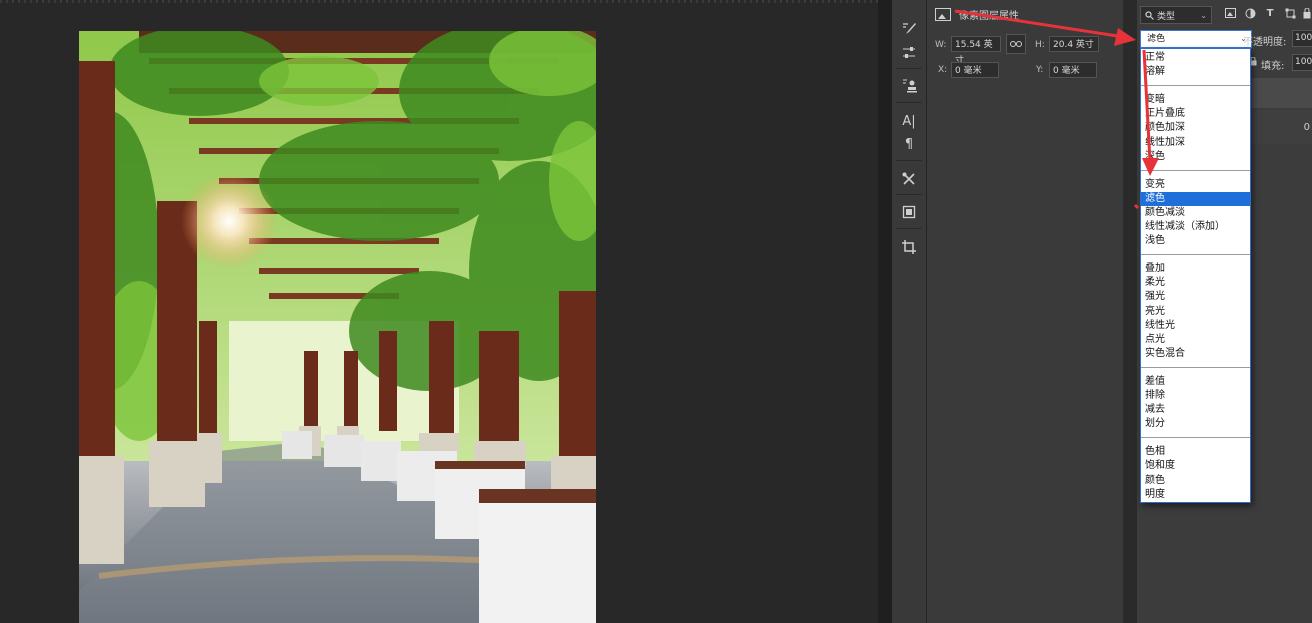 This screenshot has width=1312, height=623. What do you see at coordinates (1195, 326) in the screenshot?
I see `blend-mode-option: 线性光` at bounding box center [1195, 326].